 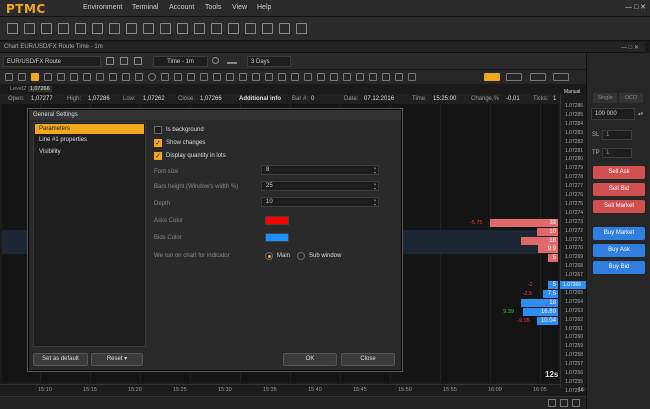 I want to click on menu-terminal: Terminal, so click(x=145, y=7).